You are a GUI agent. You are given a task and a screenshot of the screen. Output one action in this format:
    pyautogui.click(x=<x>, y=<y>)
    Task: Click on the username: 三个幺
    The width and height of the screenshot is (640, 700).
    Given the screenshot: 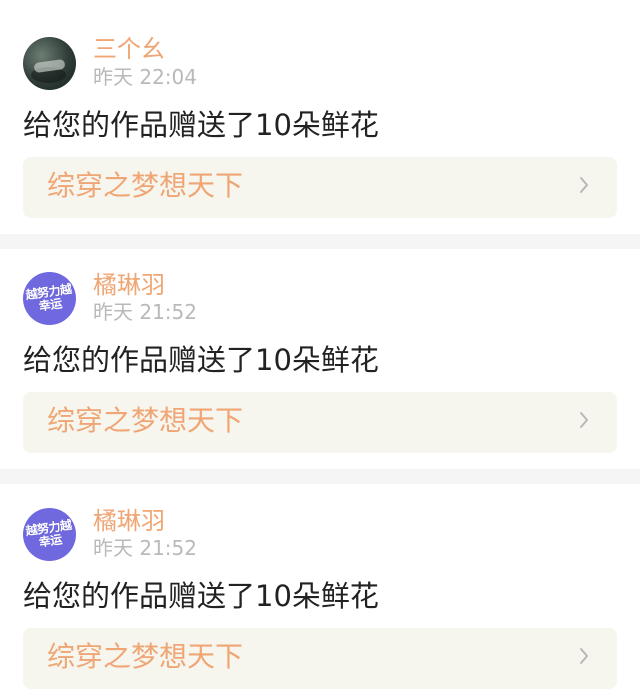 What is the action you would take?
    pyautogui.click(x=129, y=49)
    